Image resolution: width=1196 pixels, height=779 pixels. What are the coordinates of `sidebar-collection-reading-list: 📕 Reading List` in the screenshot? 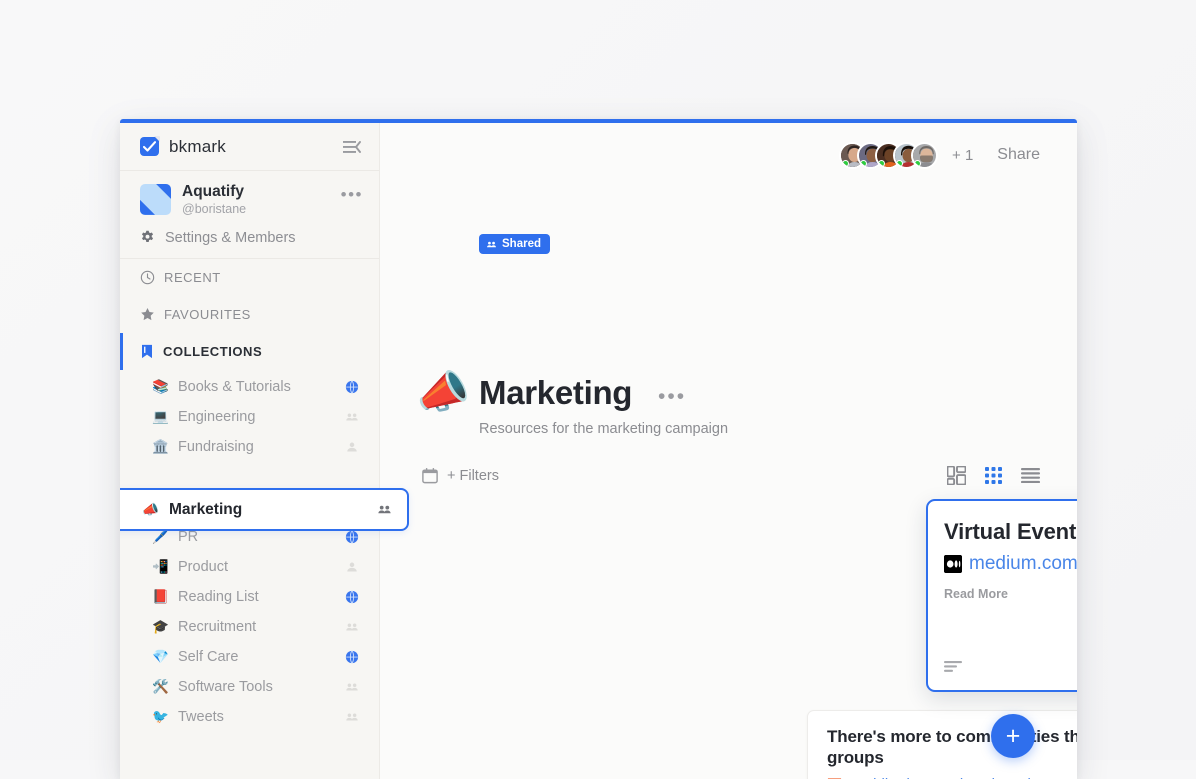 It's located at (249, 597).